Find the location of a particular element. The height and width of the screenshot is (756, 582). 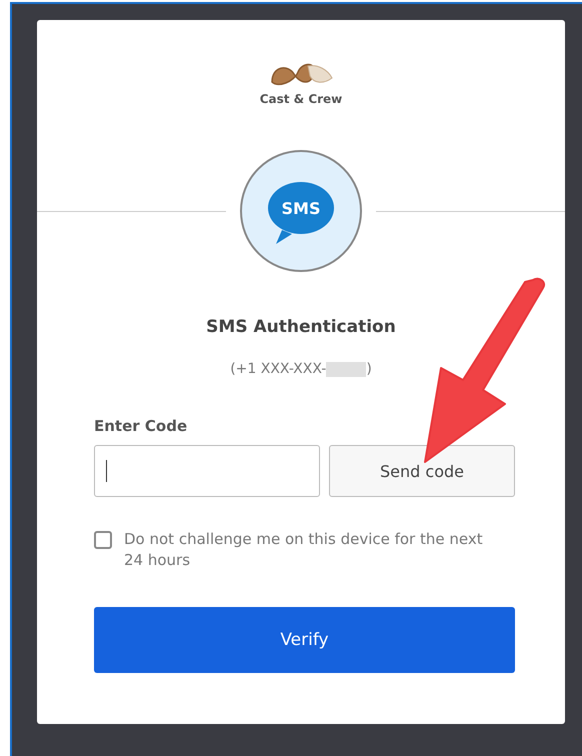

remember-checkbox is located at coordinates (103, 540).